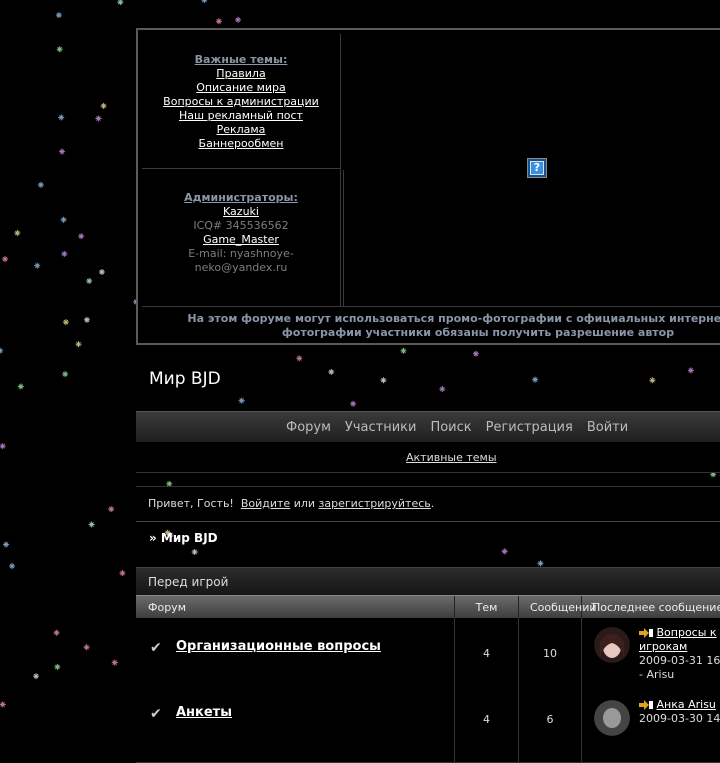  What do you see at coordinates (381, 427) in the screenshot?
I see `nav-members: Участники` at bounding box center [381, 427].